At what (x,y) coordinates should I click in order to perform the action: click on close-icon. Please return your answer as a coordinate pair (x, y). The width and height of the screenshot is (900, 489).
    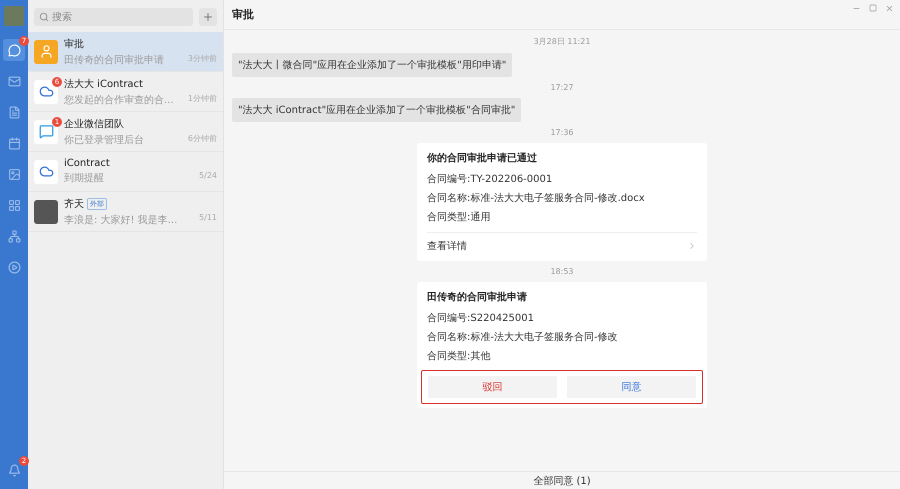
    Looking at the image, I should click on (889, 8).